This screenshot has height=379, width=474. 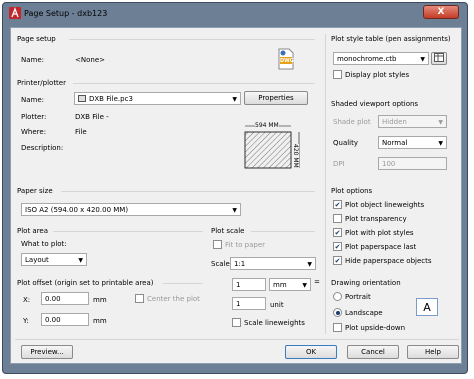 What do you see at coordinates (65, 298) in the screenshot?
I see `offset-x-input: 0.00` at bounding box center [65, 298].